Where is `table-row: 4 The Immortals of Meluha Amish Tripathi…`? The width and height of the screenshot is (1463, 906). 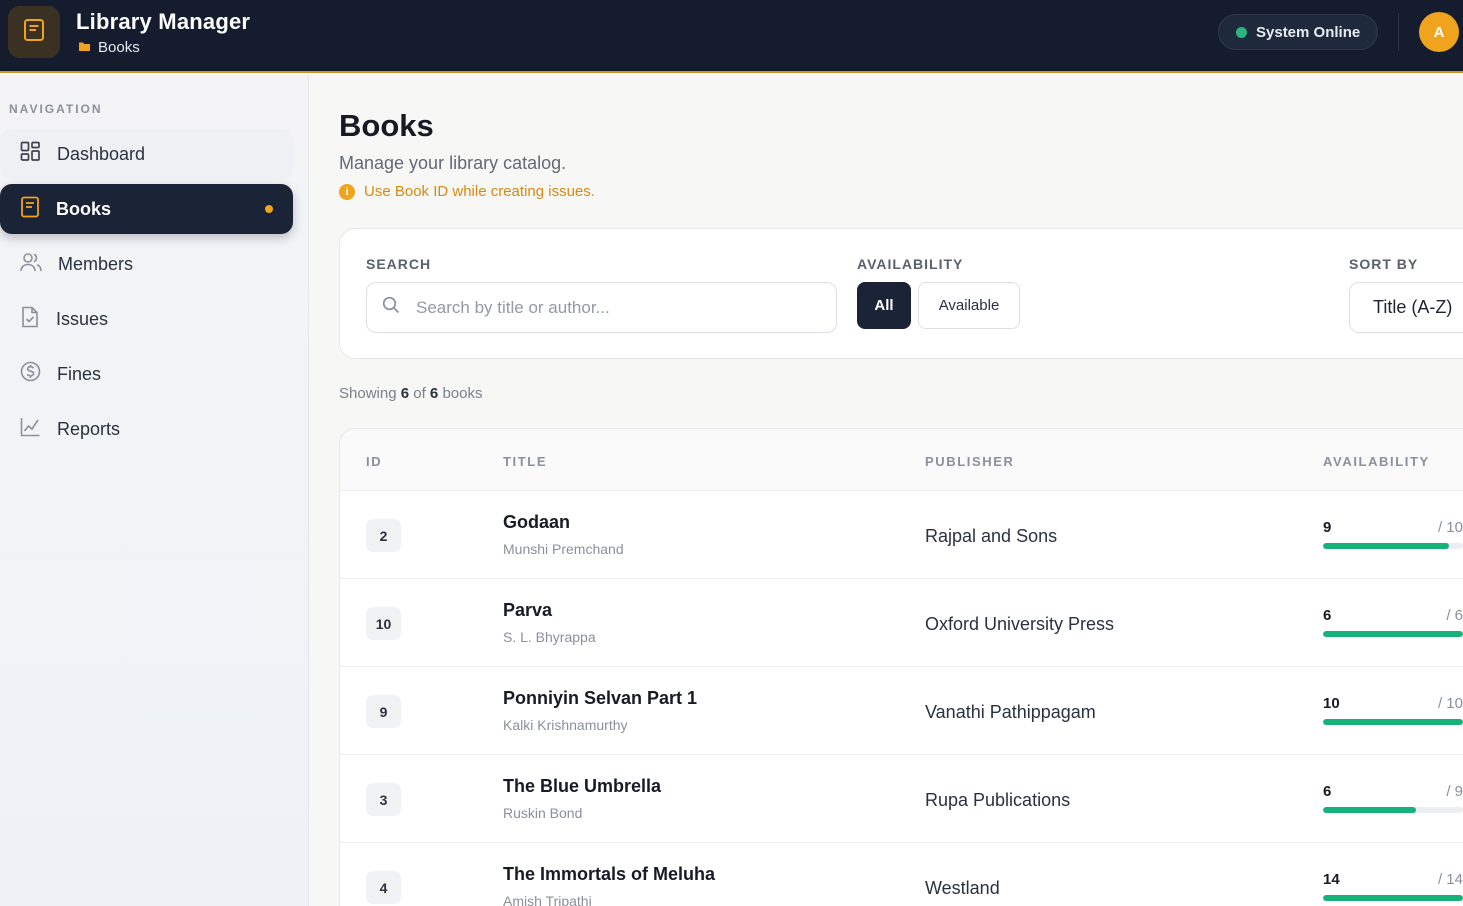
table-row: 4 The Immortals of Meluha Amish Tripathi… is located at coordinates (901, 874).